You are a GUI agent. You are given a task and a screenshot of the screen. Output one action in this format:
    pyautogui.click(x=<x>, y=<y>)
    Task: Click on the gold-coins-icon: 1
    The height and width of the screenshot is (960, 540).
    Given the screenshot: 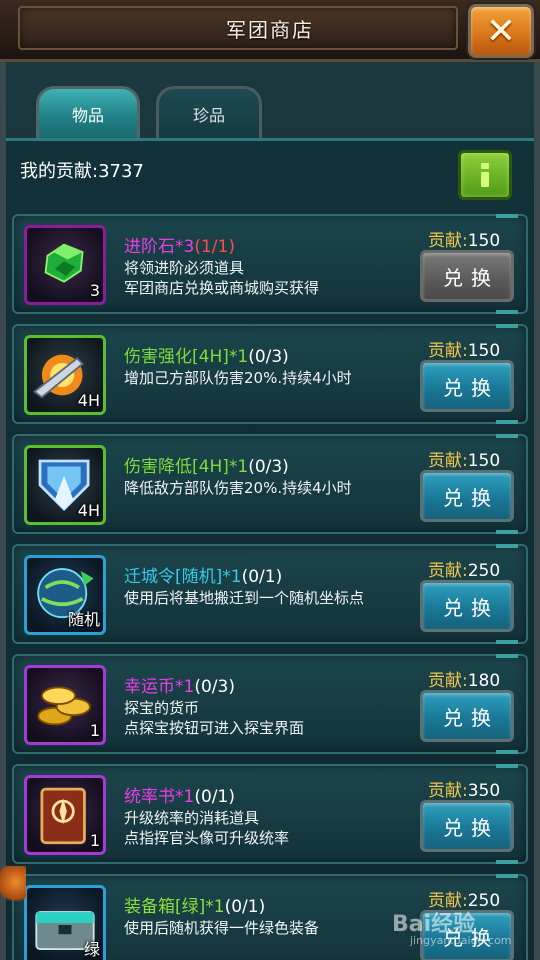 What is the action you would take?
    pyautogui.click(x=65, y=705)
    